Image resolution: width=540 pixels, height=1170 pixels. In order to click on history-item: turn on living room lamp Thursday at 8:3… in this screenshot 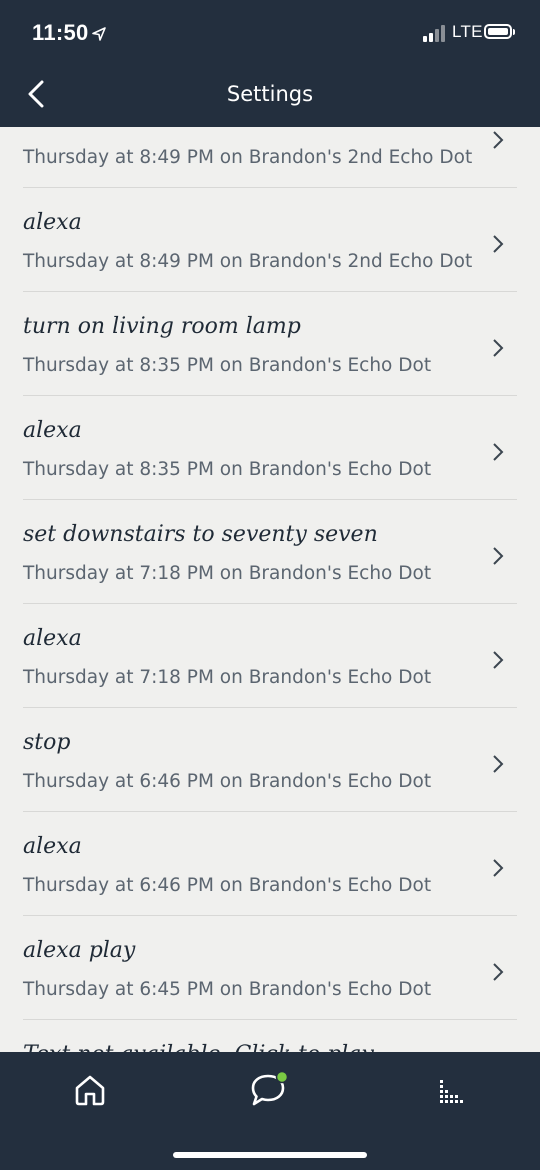, I will do `click(270, 344)`.